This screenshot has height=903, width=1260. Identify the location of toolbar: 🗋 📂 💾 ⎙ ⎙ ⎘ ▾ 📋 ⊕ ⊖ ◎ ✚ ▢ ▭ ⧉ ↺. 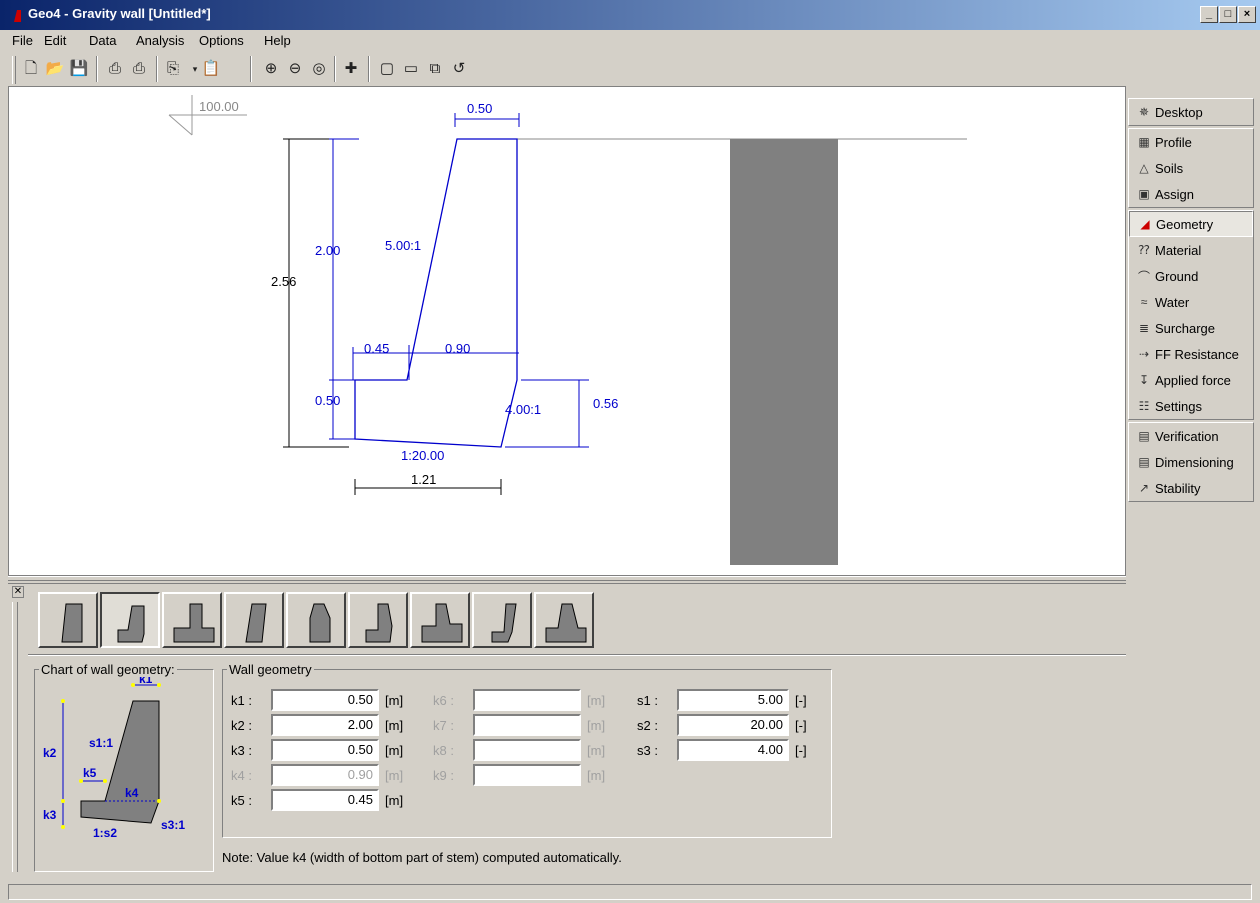
(260, 69).